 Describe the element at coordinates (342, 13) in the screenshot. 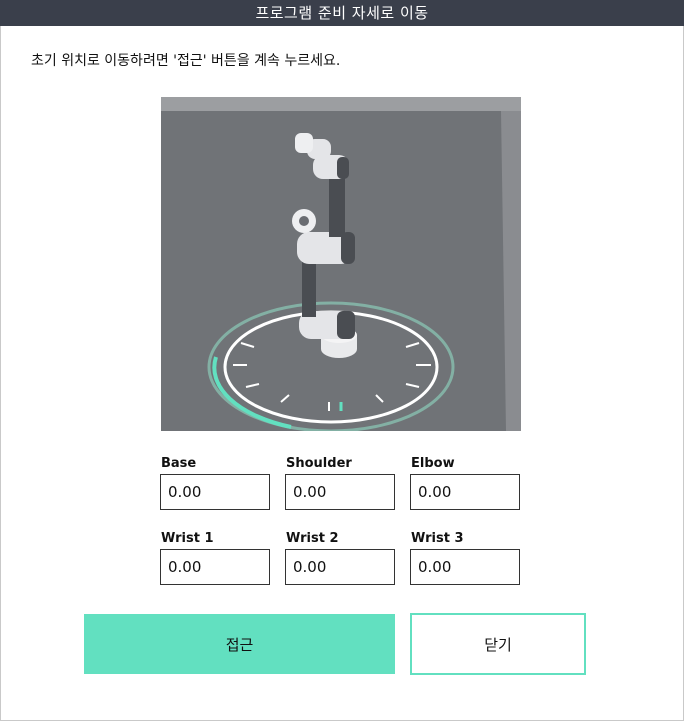

I see `dialog-title: 프로그램 준비 자세로 이동` at that location.